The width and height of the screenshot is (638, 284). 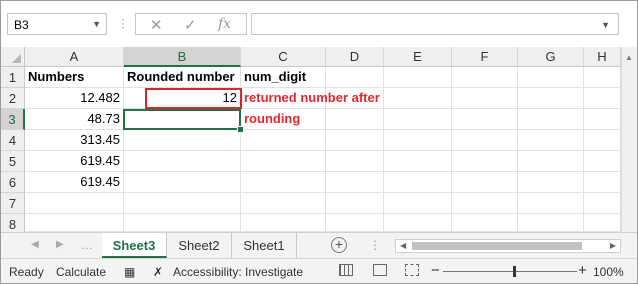 I want to click on cell-b5, so click(x=182, y=161).